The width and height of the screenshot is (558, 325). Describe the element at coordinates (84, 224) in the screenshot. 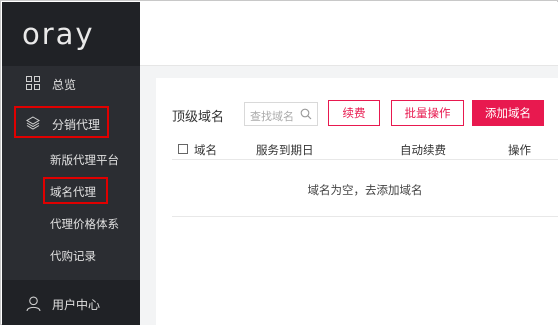

I see `sidebar-subitem-agent-pricing: 代理价格体系` at that location.